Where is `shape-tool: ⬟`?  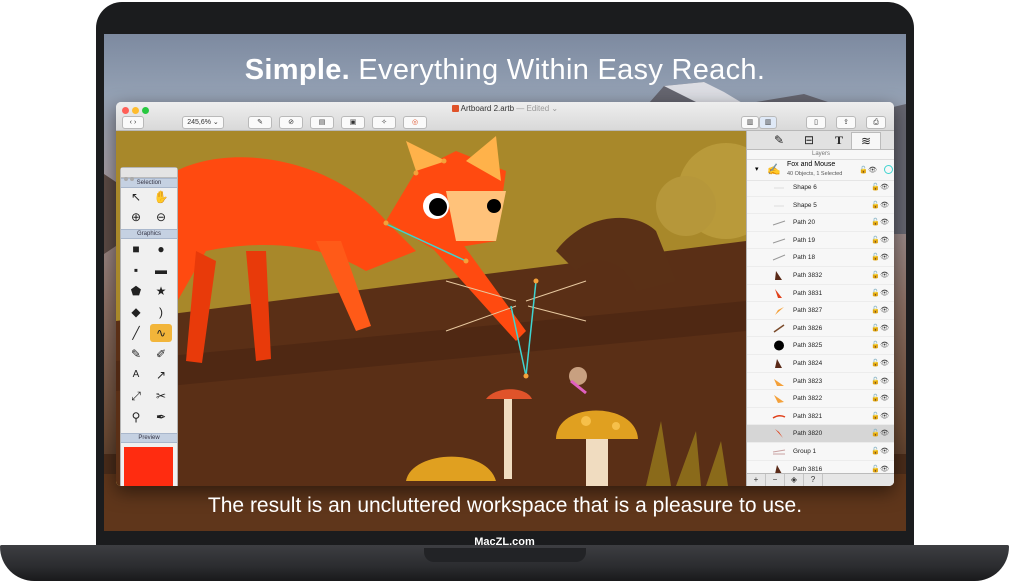 shape-tool: ⬟ is located at coordinates (136, 291).